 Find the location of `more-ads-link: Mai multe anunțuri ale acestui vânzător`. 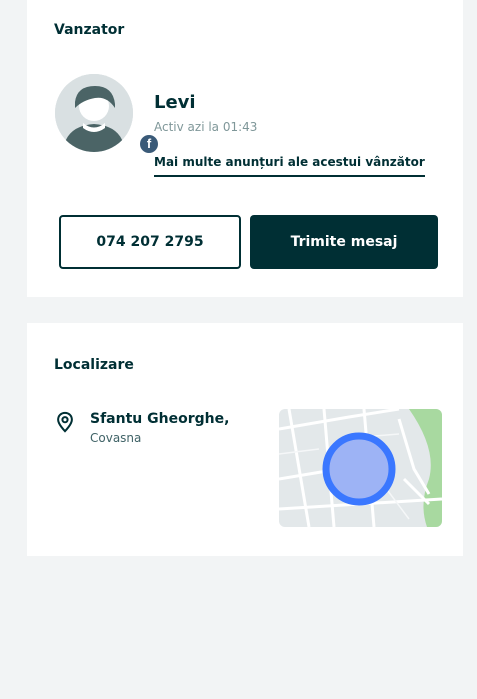

more-ads-link: Mai multe anunțuri ale acestui vânzător is located at coordinates (289, 166).